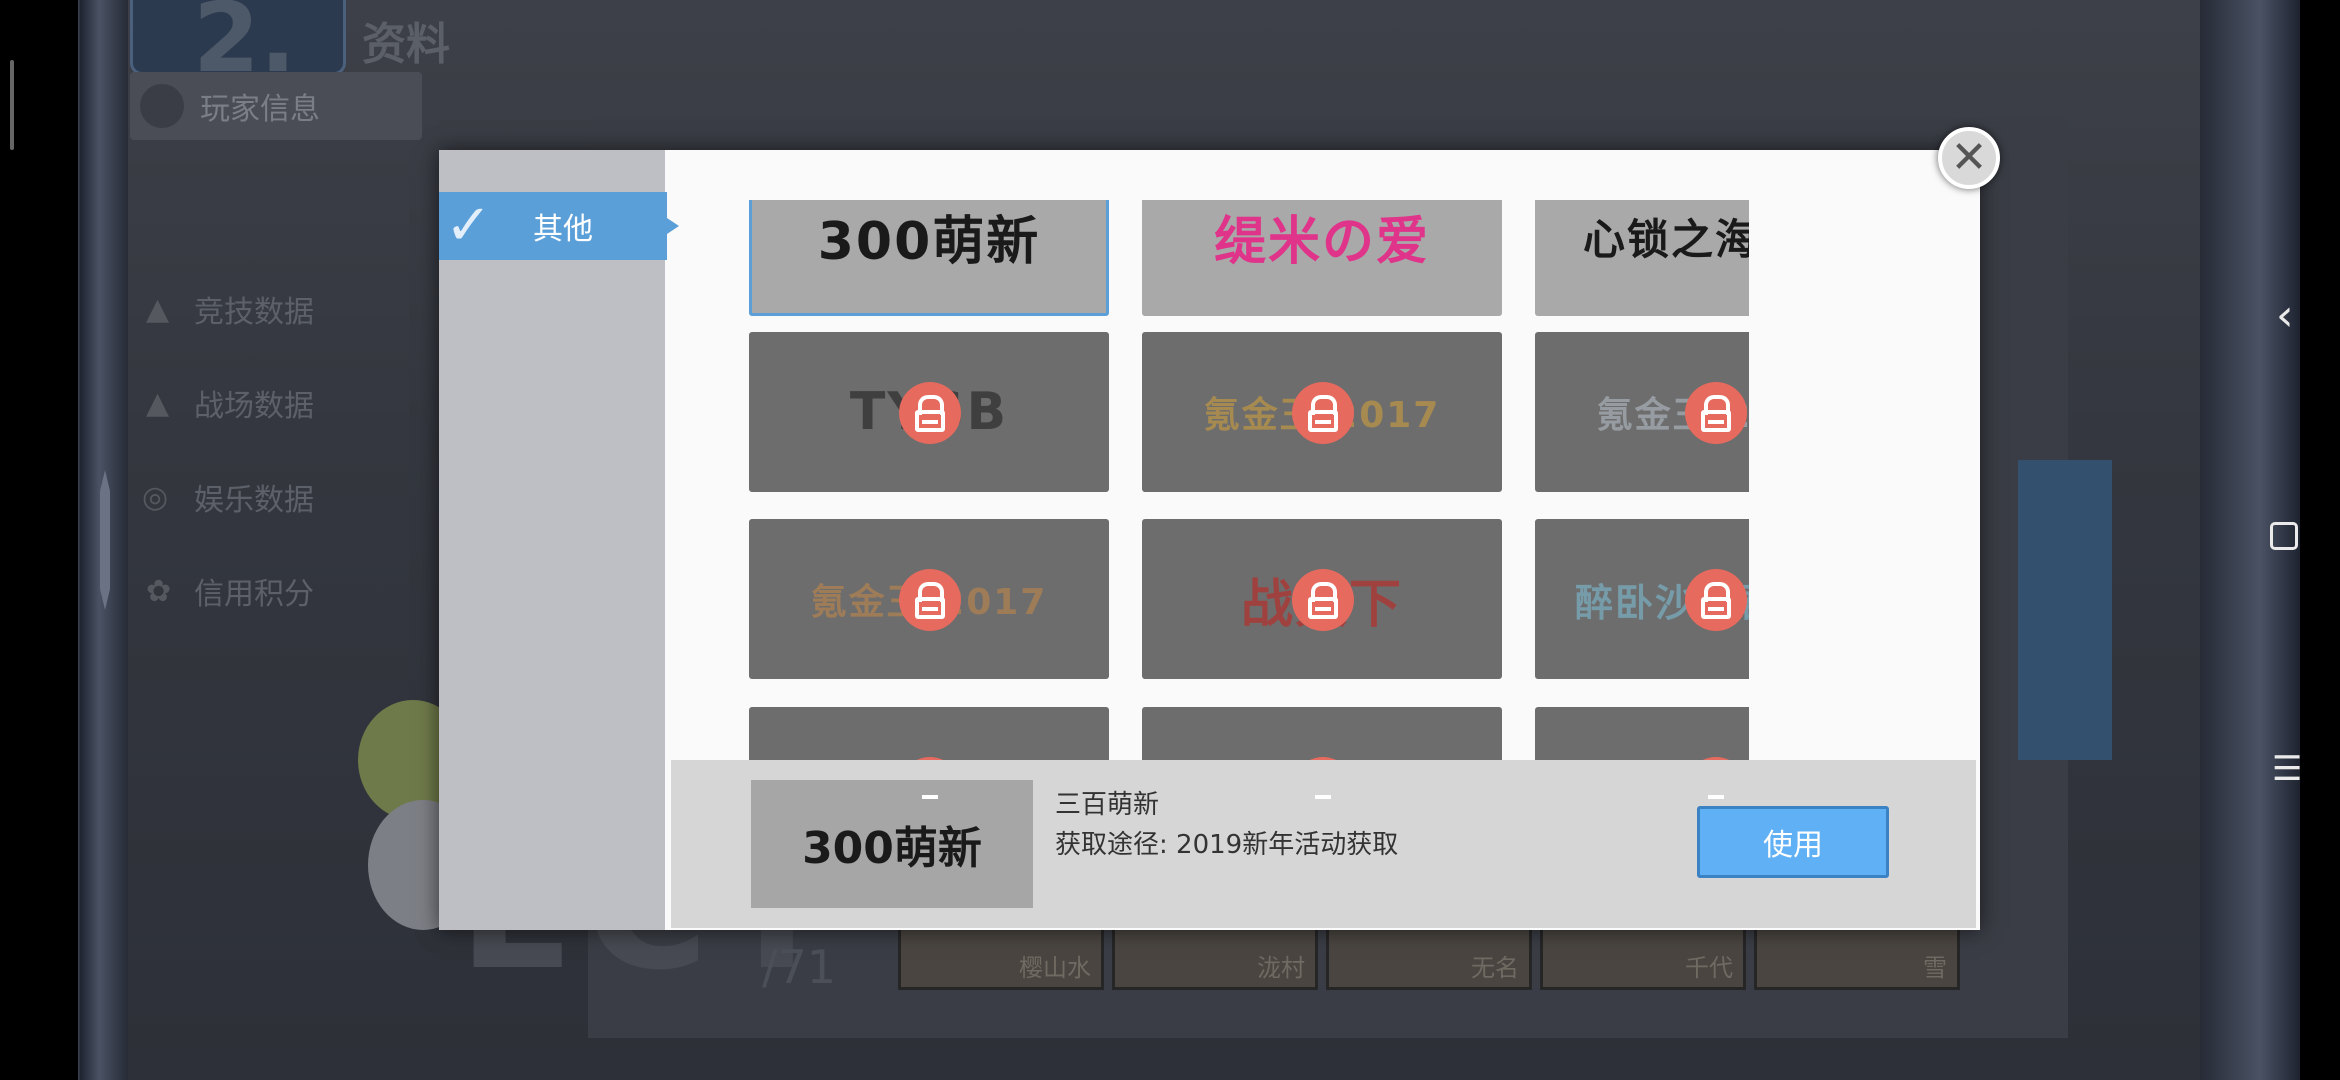  What do you see at coordinates (2284, 536) in the screenshot?
I see `square-icon` at bounding box center [2284, 536].